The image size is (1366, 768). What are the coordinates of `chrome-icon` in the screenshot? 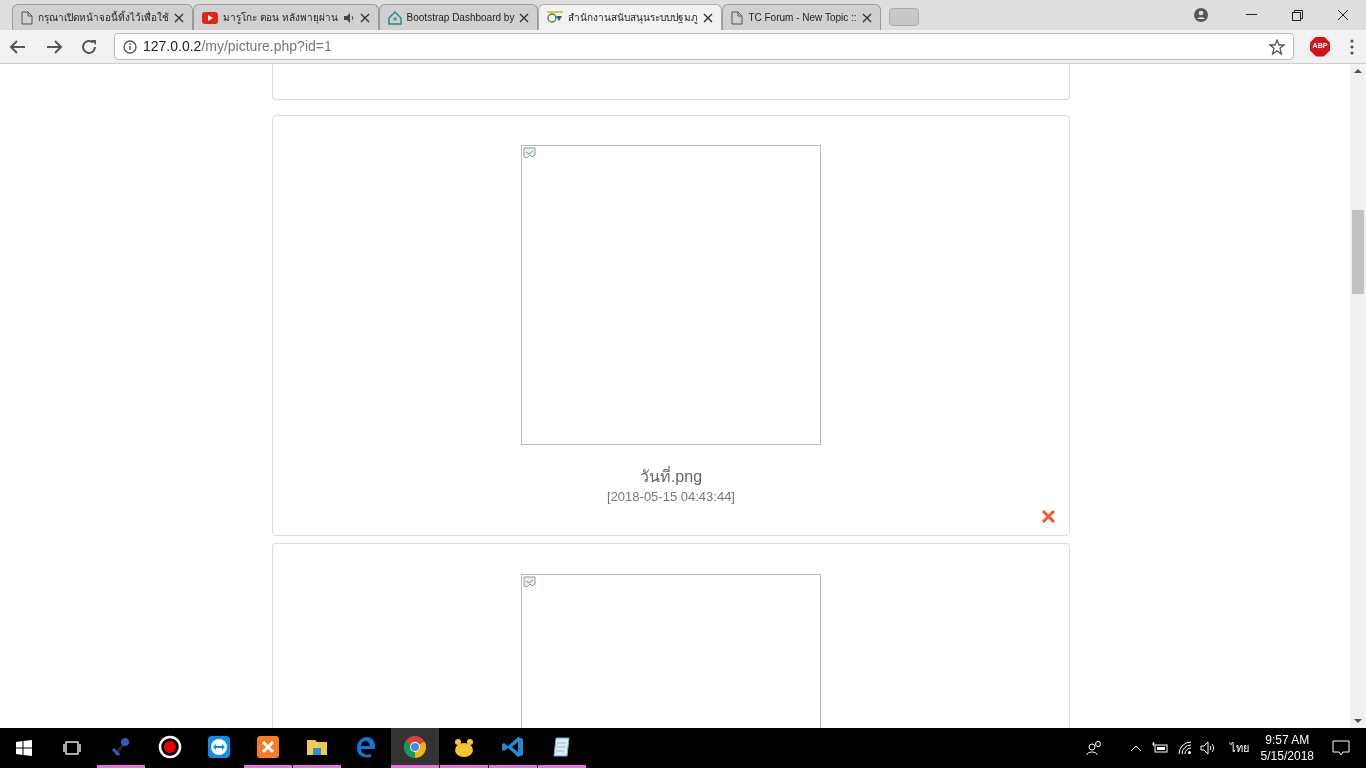 It's located at (415, 746).